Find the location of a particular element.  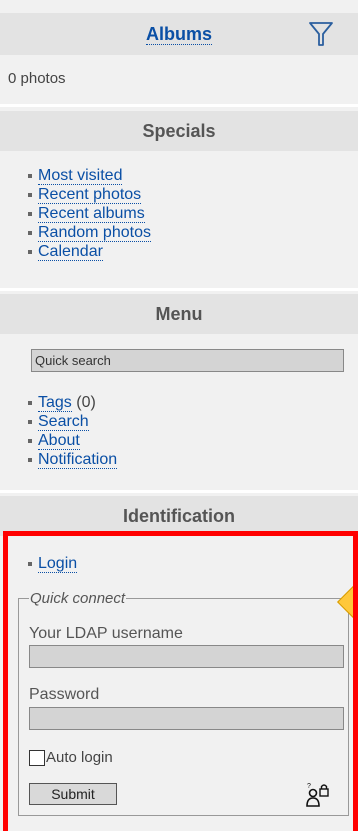

list-item: Recent albums is located at coordinates (75, 213).